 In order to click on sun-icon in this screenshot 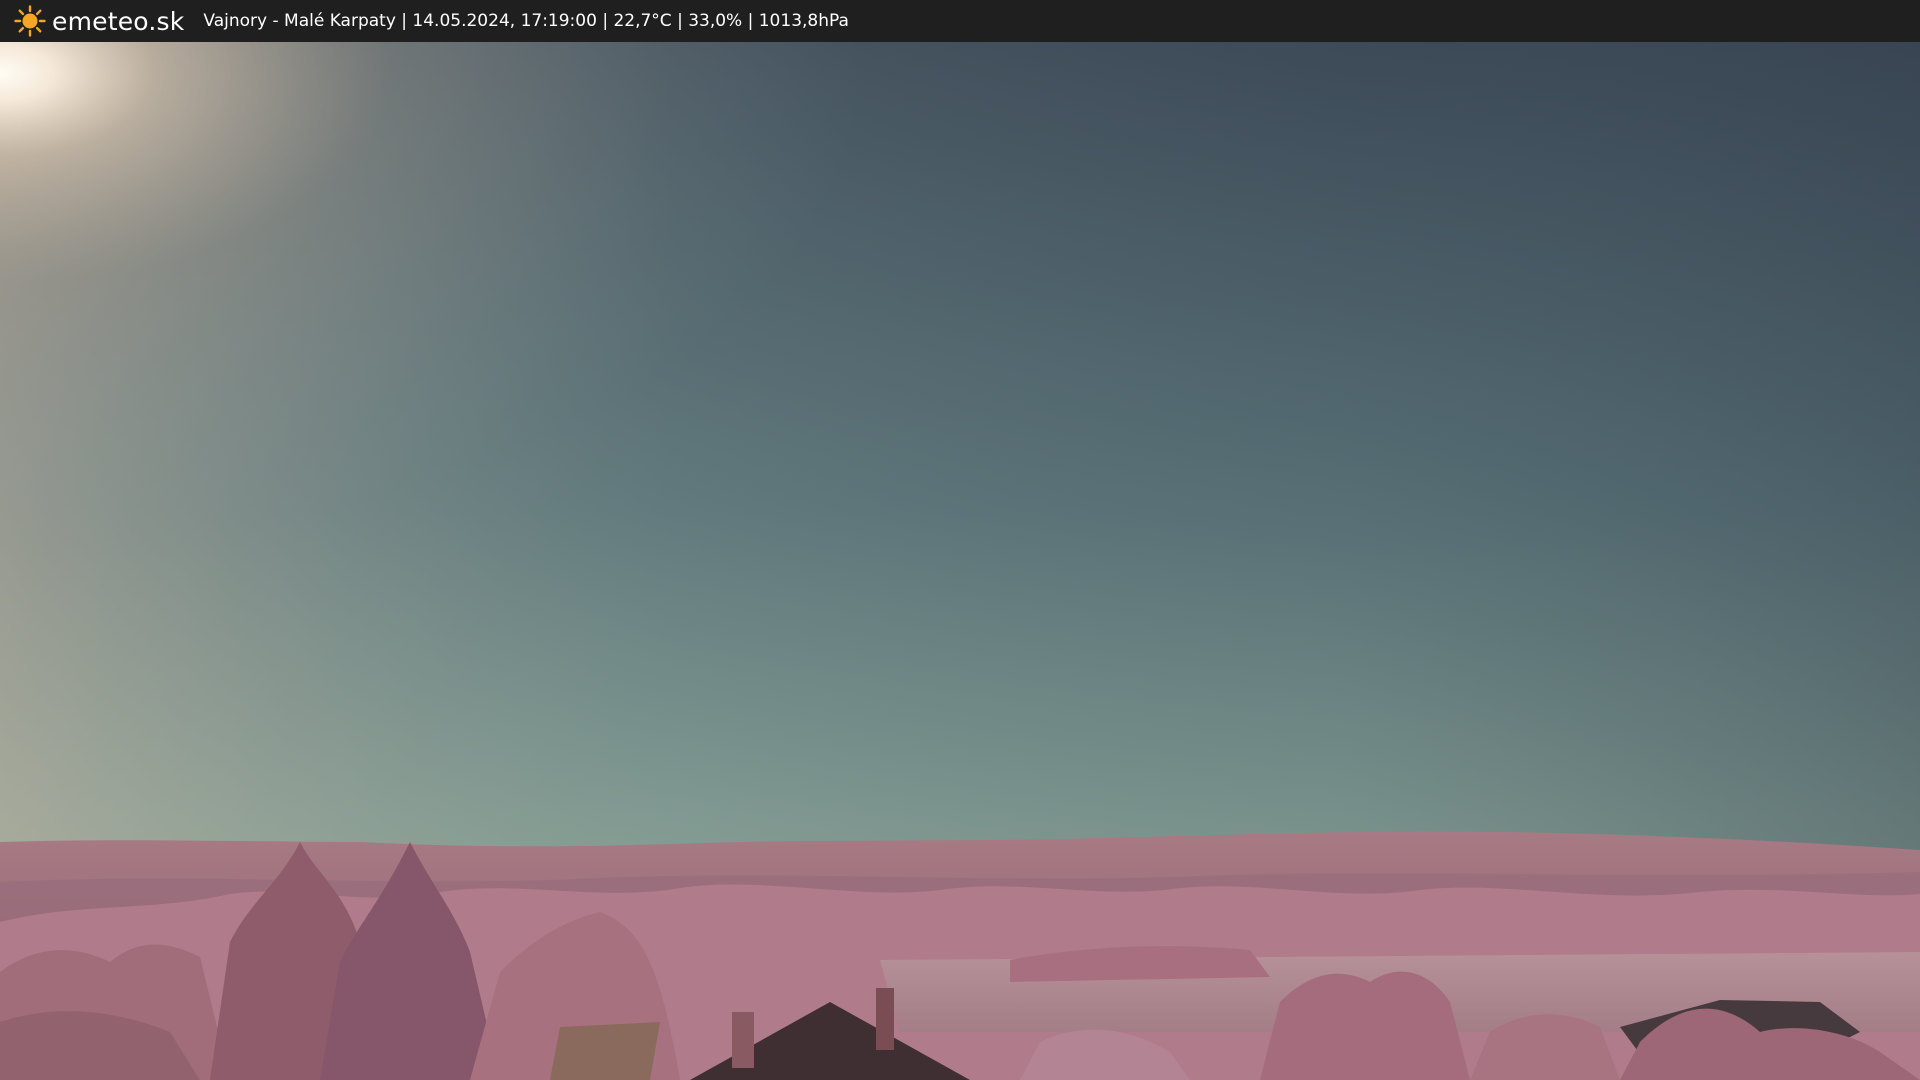, I will do `click(30, 21)`.